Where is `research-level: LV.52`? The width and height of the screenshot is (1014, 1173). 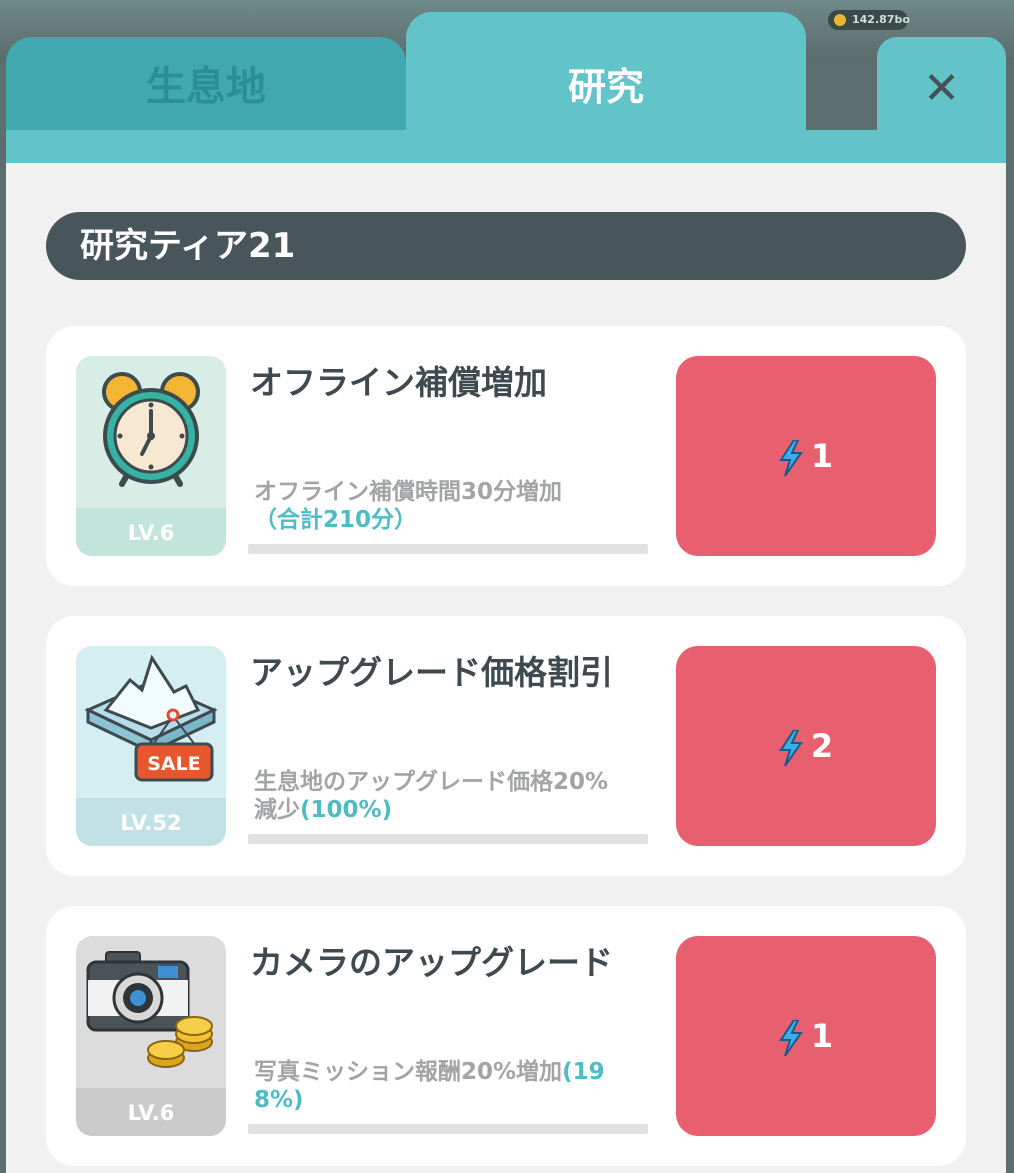 research-level: LV.52 is located at coordinates (151, 822).